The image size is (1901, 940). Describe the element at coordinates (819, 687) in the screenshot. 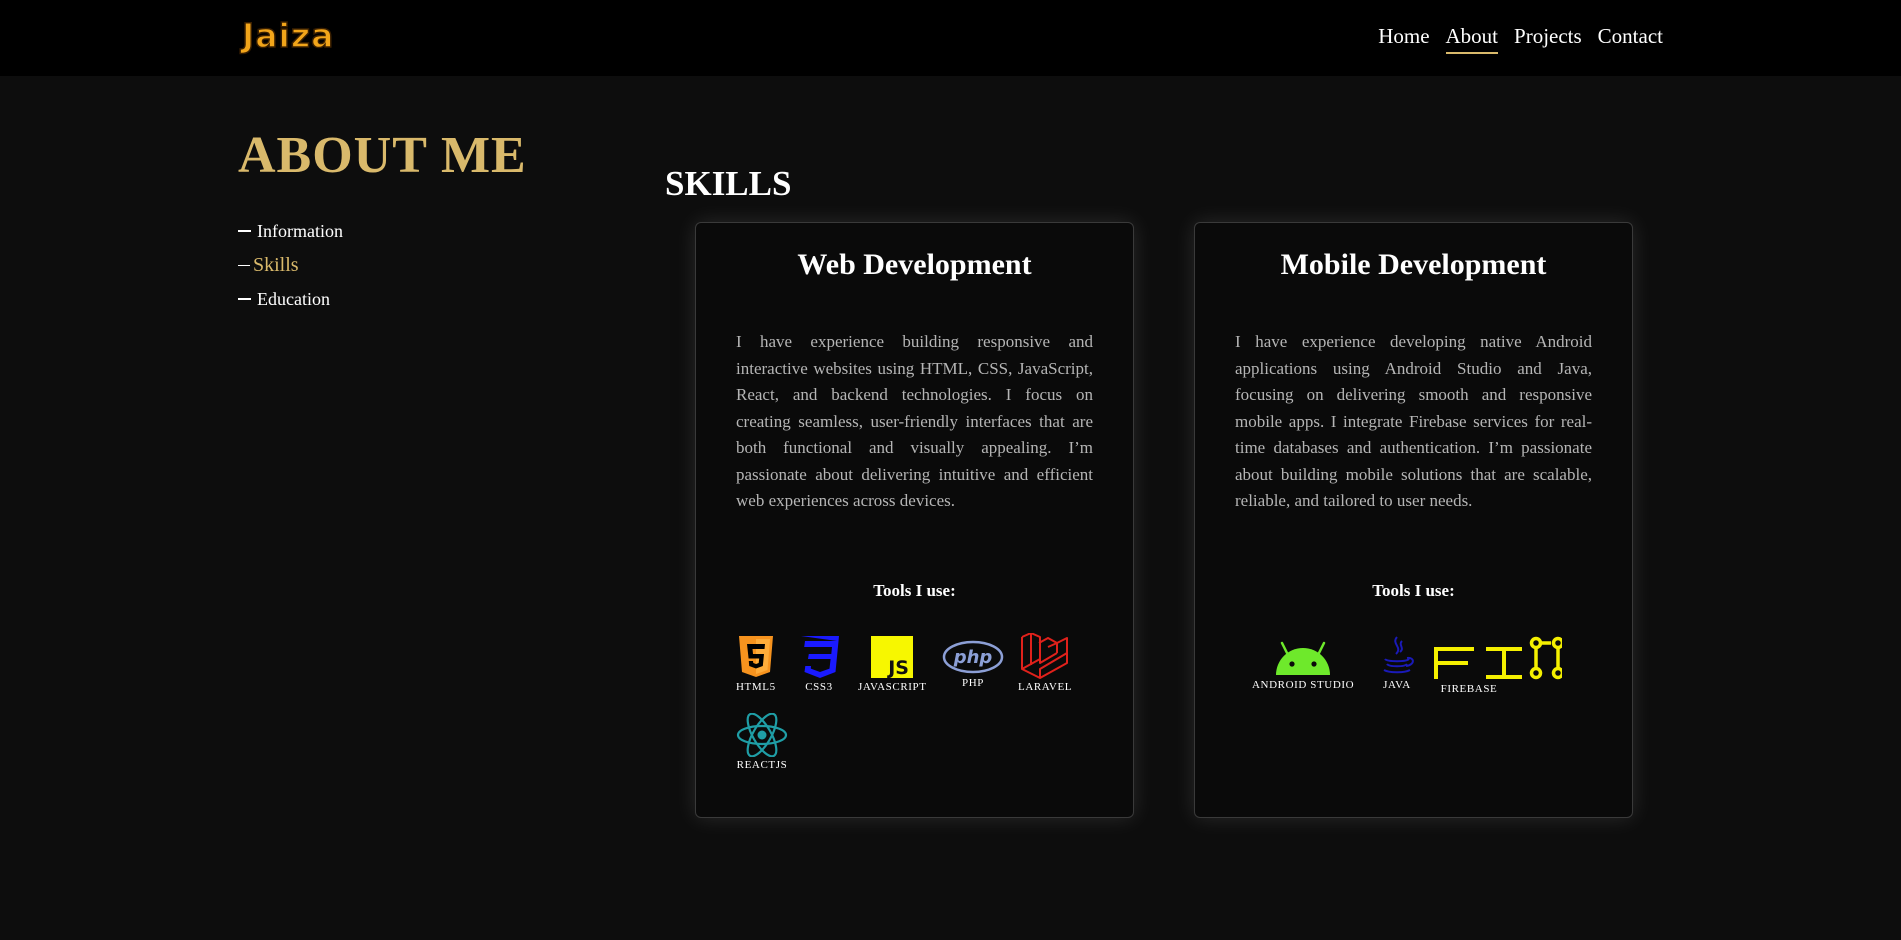

I see `tool-name: CSS3` at that location.